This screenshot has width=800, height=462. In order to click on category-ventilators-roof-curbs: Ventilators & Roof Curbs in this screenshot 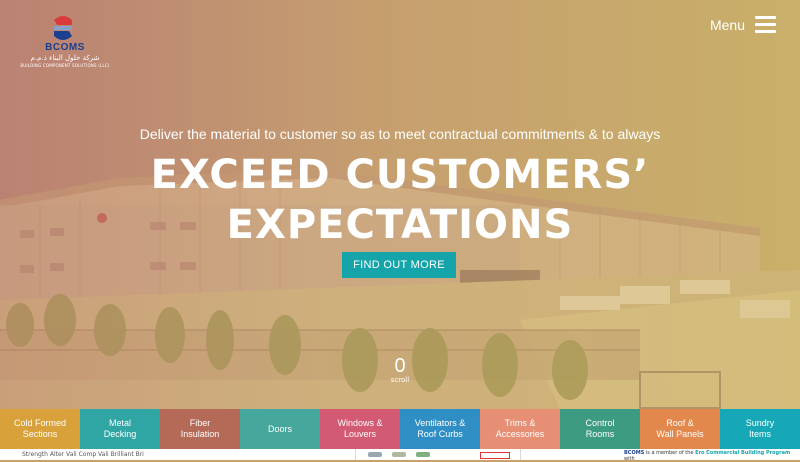, I will do `click(440, 429)`.